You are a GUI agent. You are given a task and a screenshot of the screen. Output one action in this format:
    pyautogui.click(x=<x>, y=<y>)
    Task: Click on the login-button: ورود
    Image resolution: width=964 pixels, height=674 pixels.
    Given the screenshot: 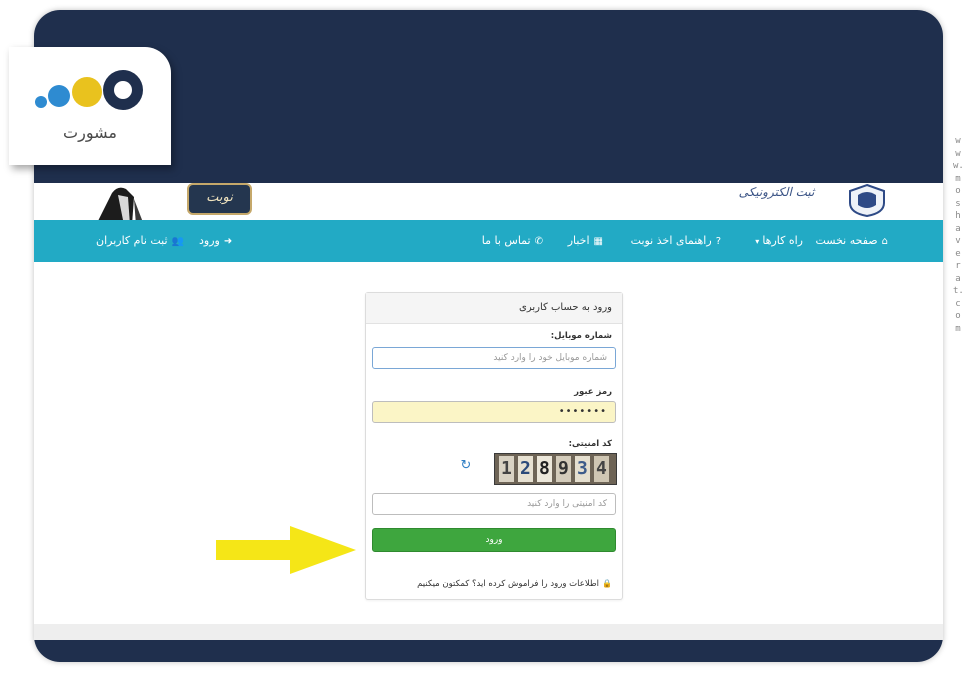 What is the action you would take?
    pyautogui.click(x=494, y=540)
    